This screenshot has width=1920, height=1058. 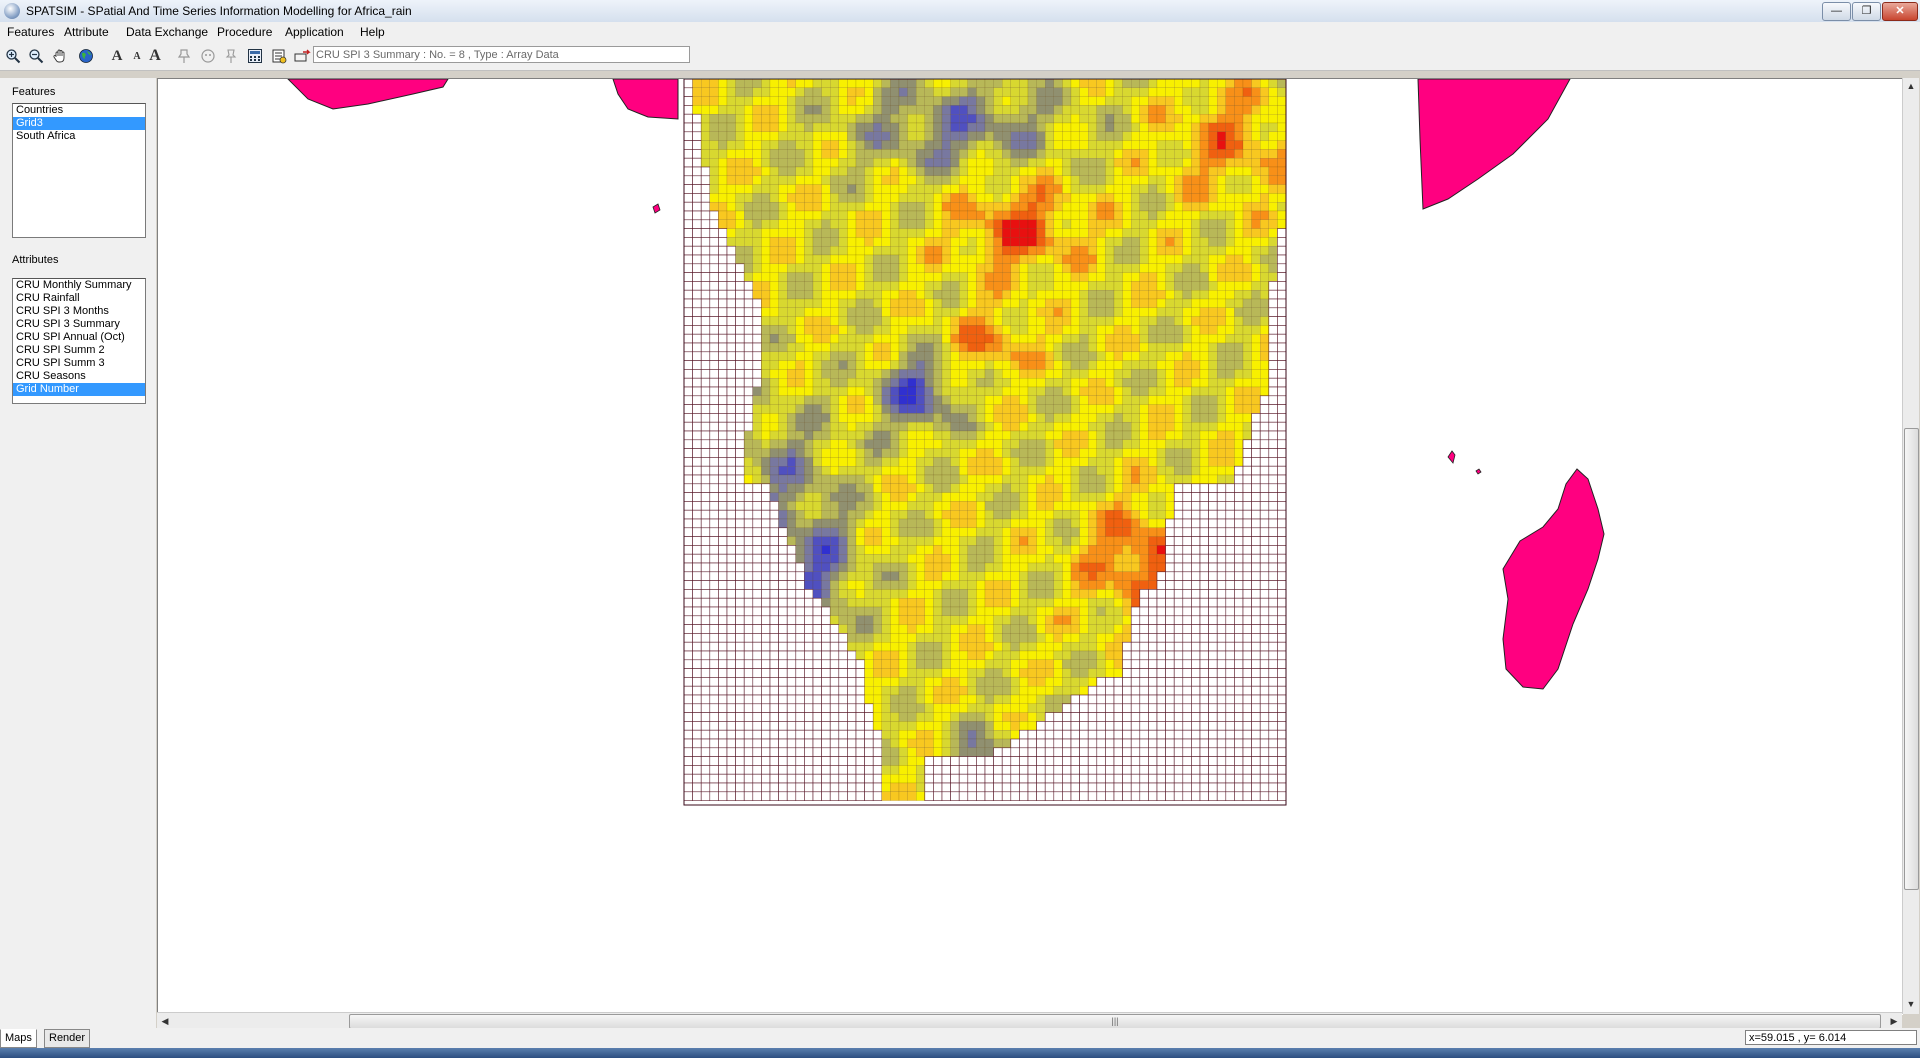 What do you see at coordinates (86, 32) in the screenshot?
I see `menu-attribute: Attribute` at bounding box center [86, 32].